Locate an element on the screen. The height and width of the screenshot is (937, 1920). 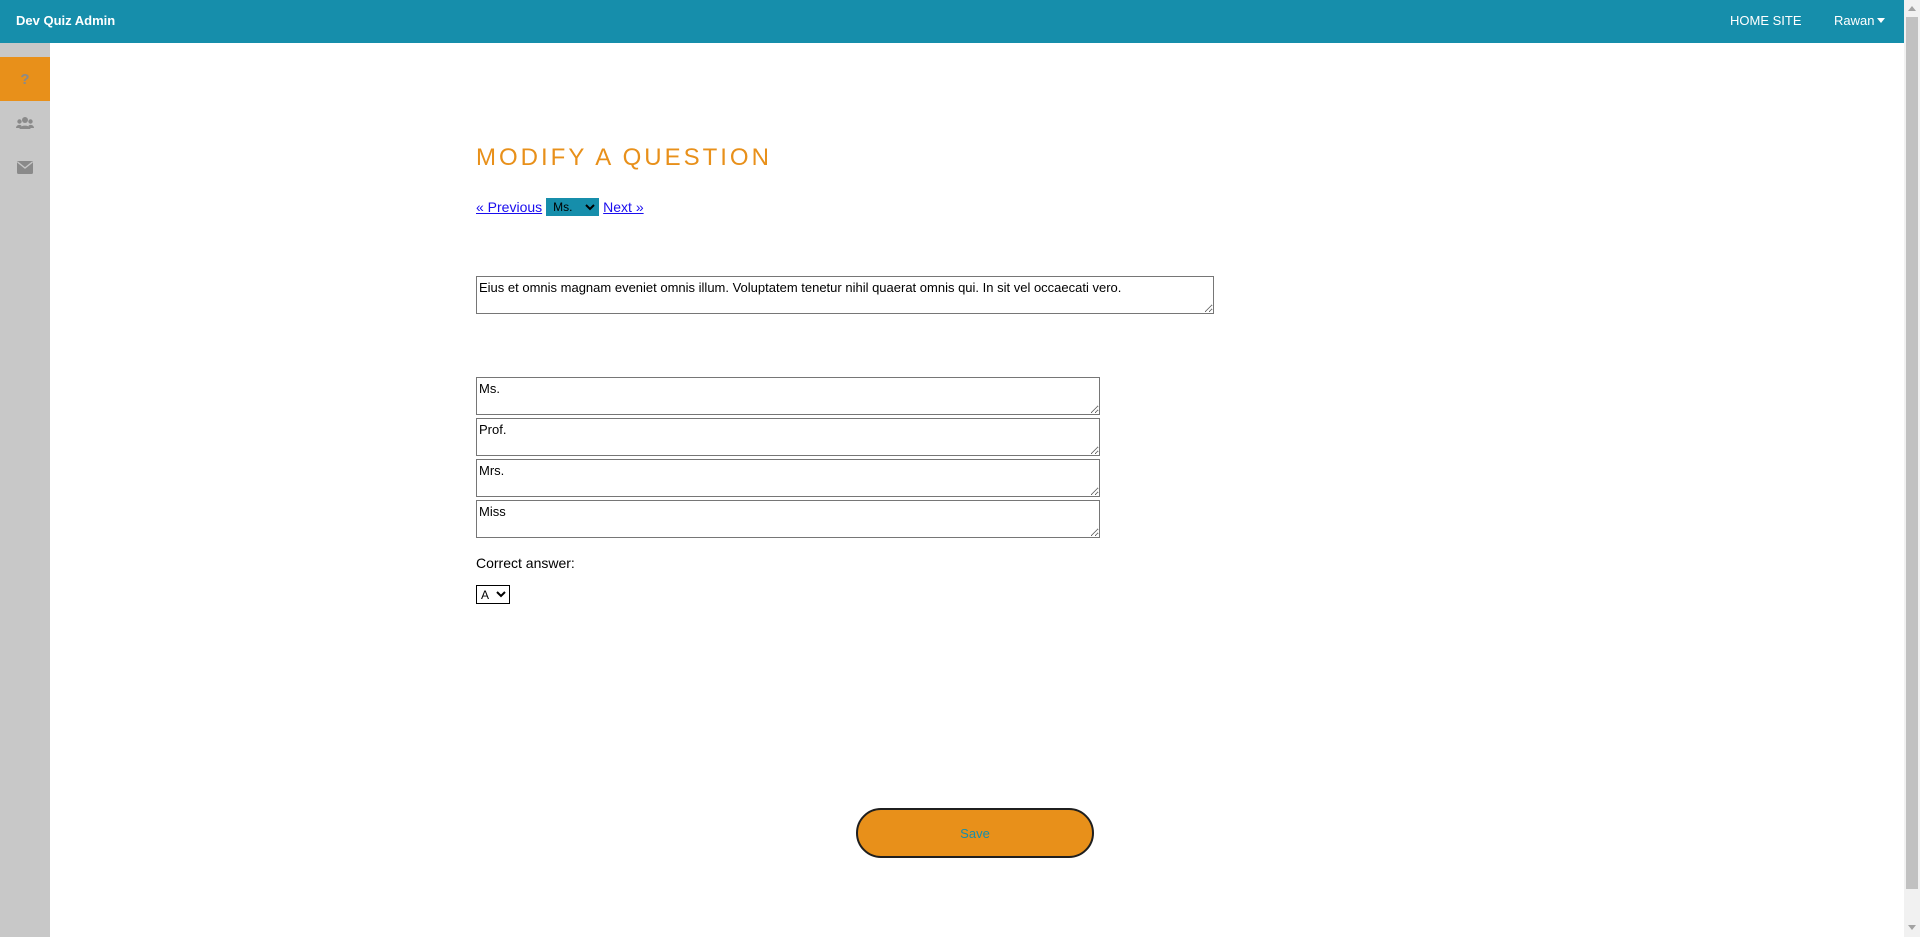
page-title: MODIFY A QUESTION is located at coordinates (624, 157).